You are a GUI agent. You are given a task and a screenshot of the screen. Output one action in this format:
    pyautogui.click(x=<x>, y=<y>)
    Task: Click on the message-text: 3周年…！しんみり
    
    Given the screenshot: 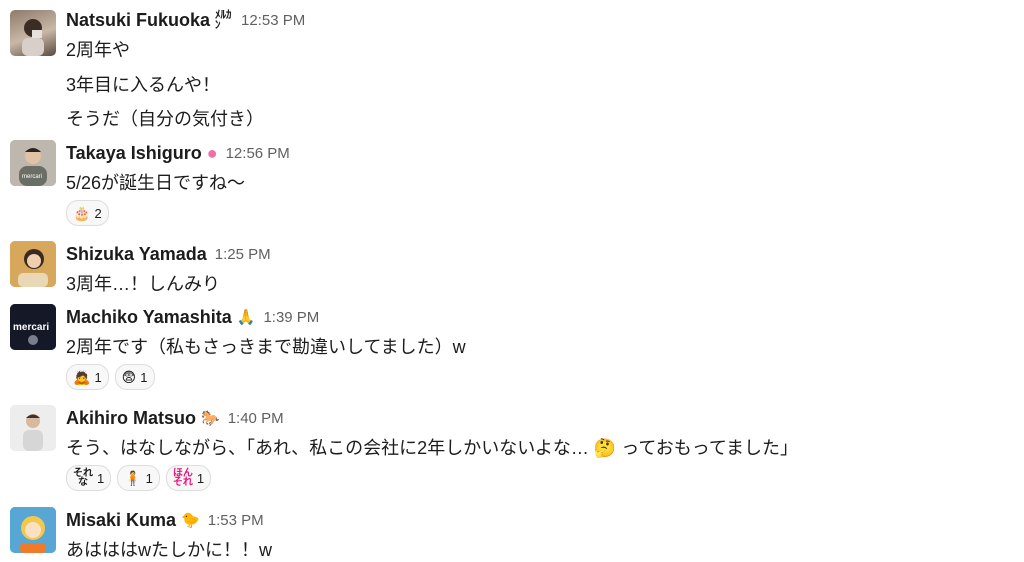 What is the action you would take?
    pyautogui.click(x=143, y=284)
    